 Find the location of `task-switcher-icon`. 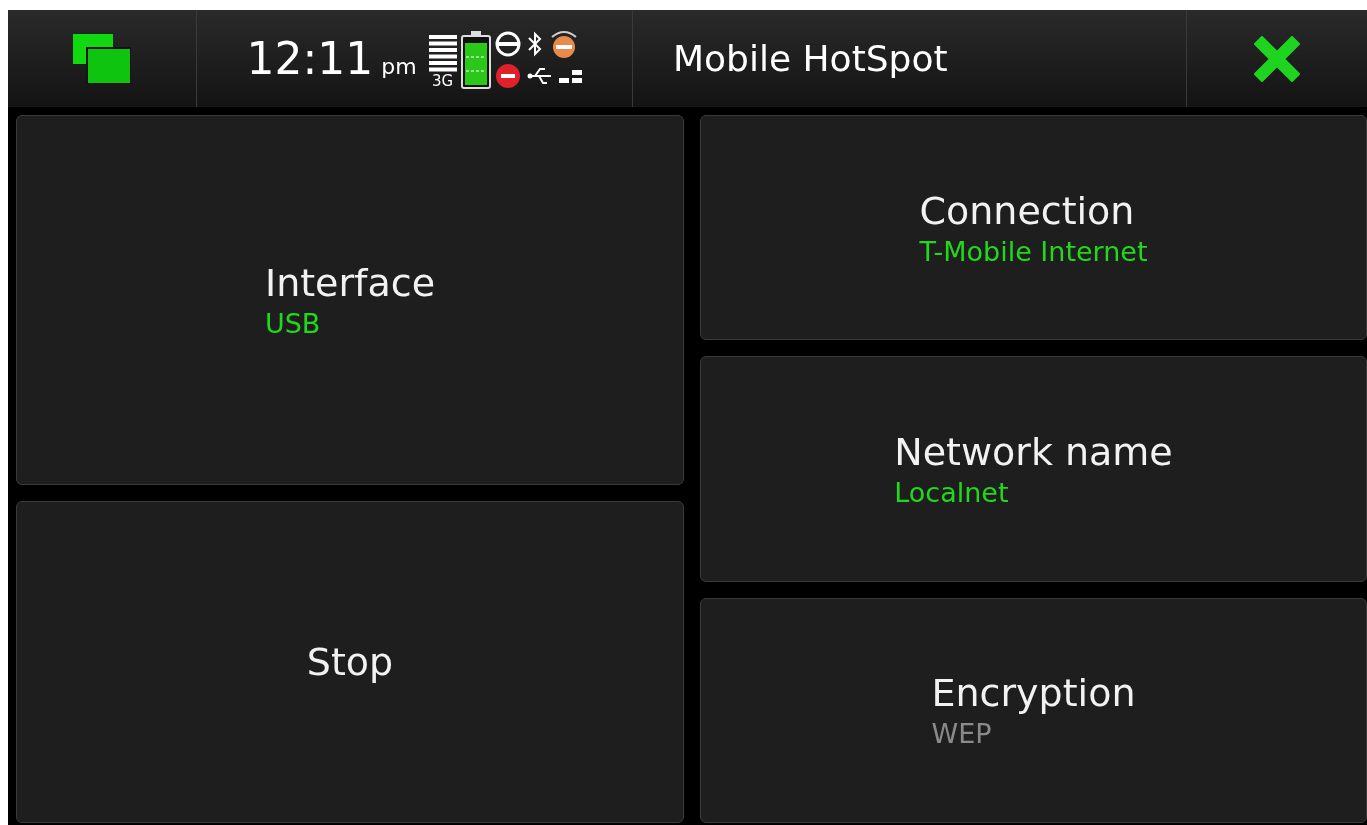

task-switcher-icon is located at coordinates (102, 58).